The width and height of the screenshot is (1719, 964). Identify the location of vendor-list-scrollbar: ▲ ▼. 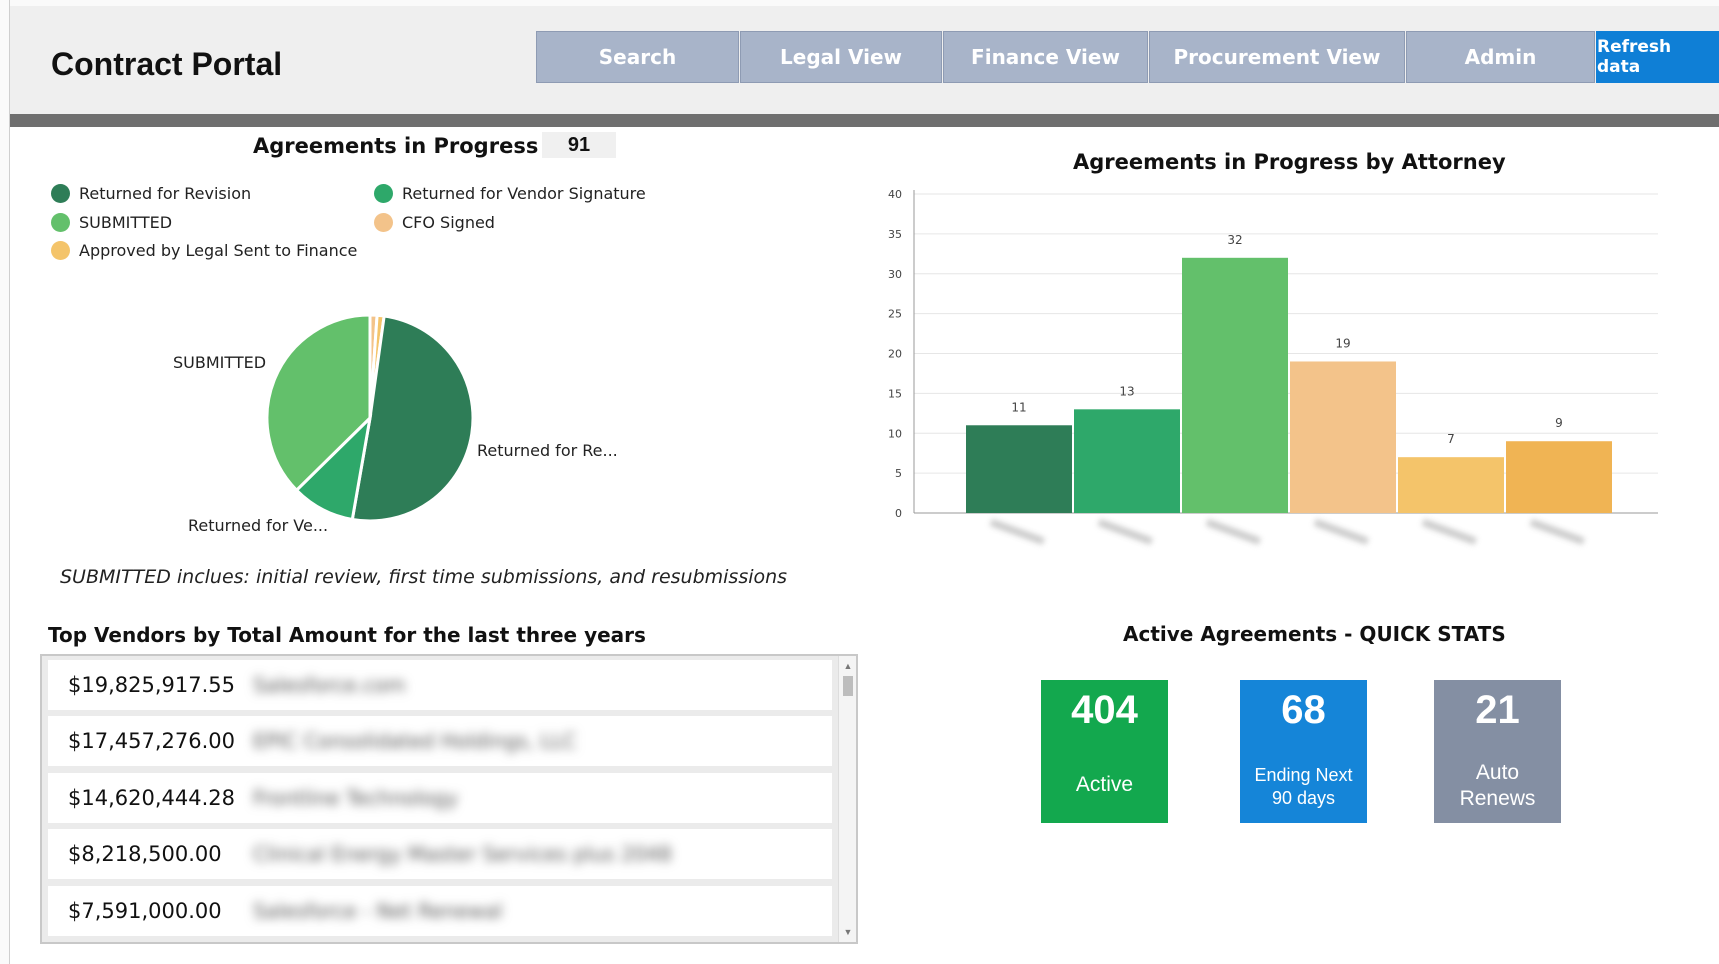
(847, 799).